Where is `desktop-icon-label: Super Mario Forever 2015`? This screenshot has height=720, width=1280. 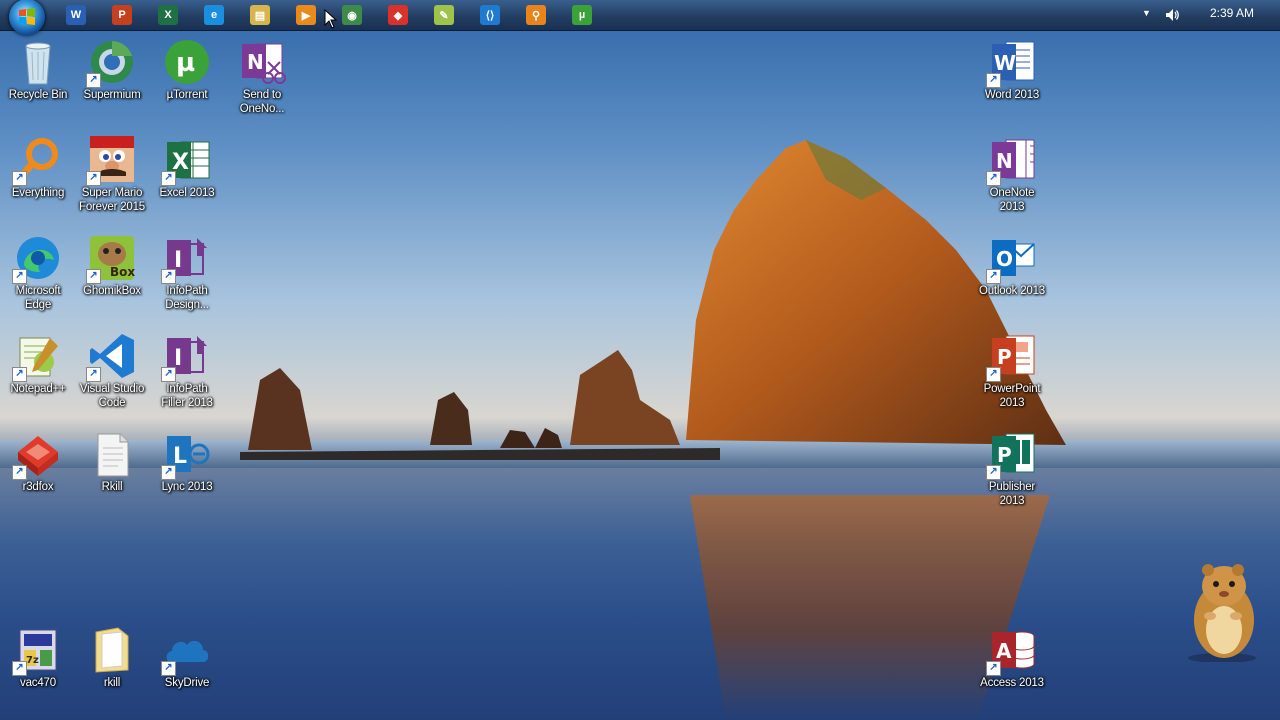 desktop-icon-label: Super Mario Forever 2015 is located at coordinates (112, 200).